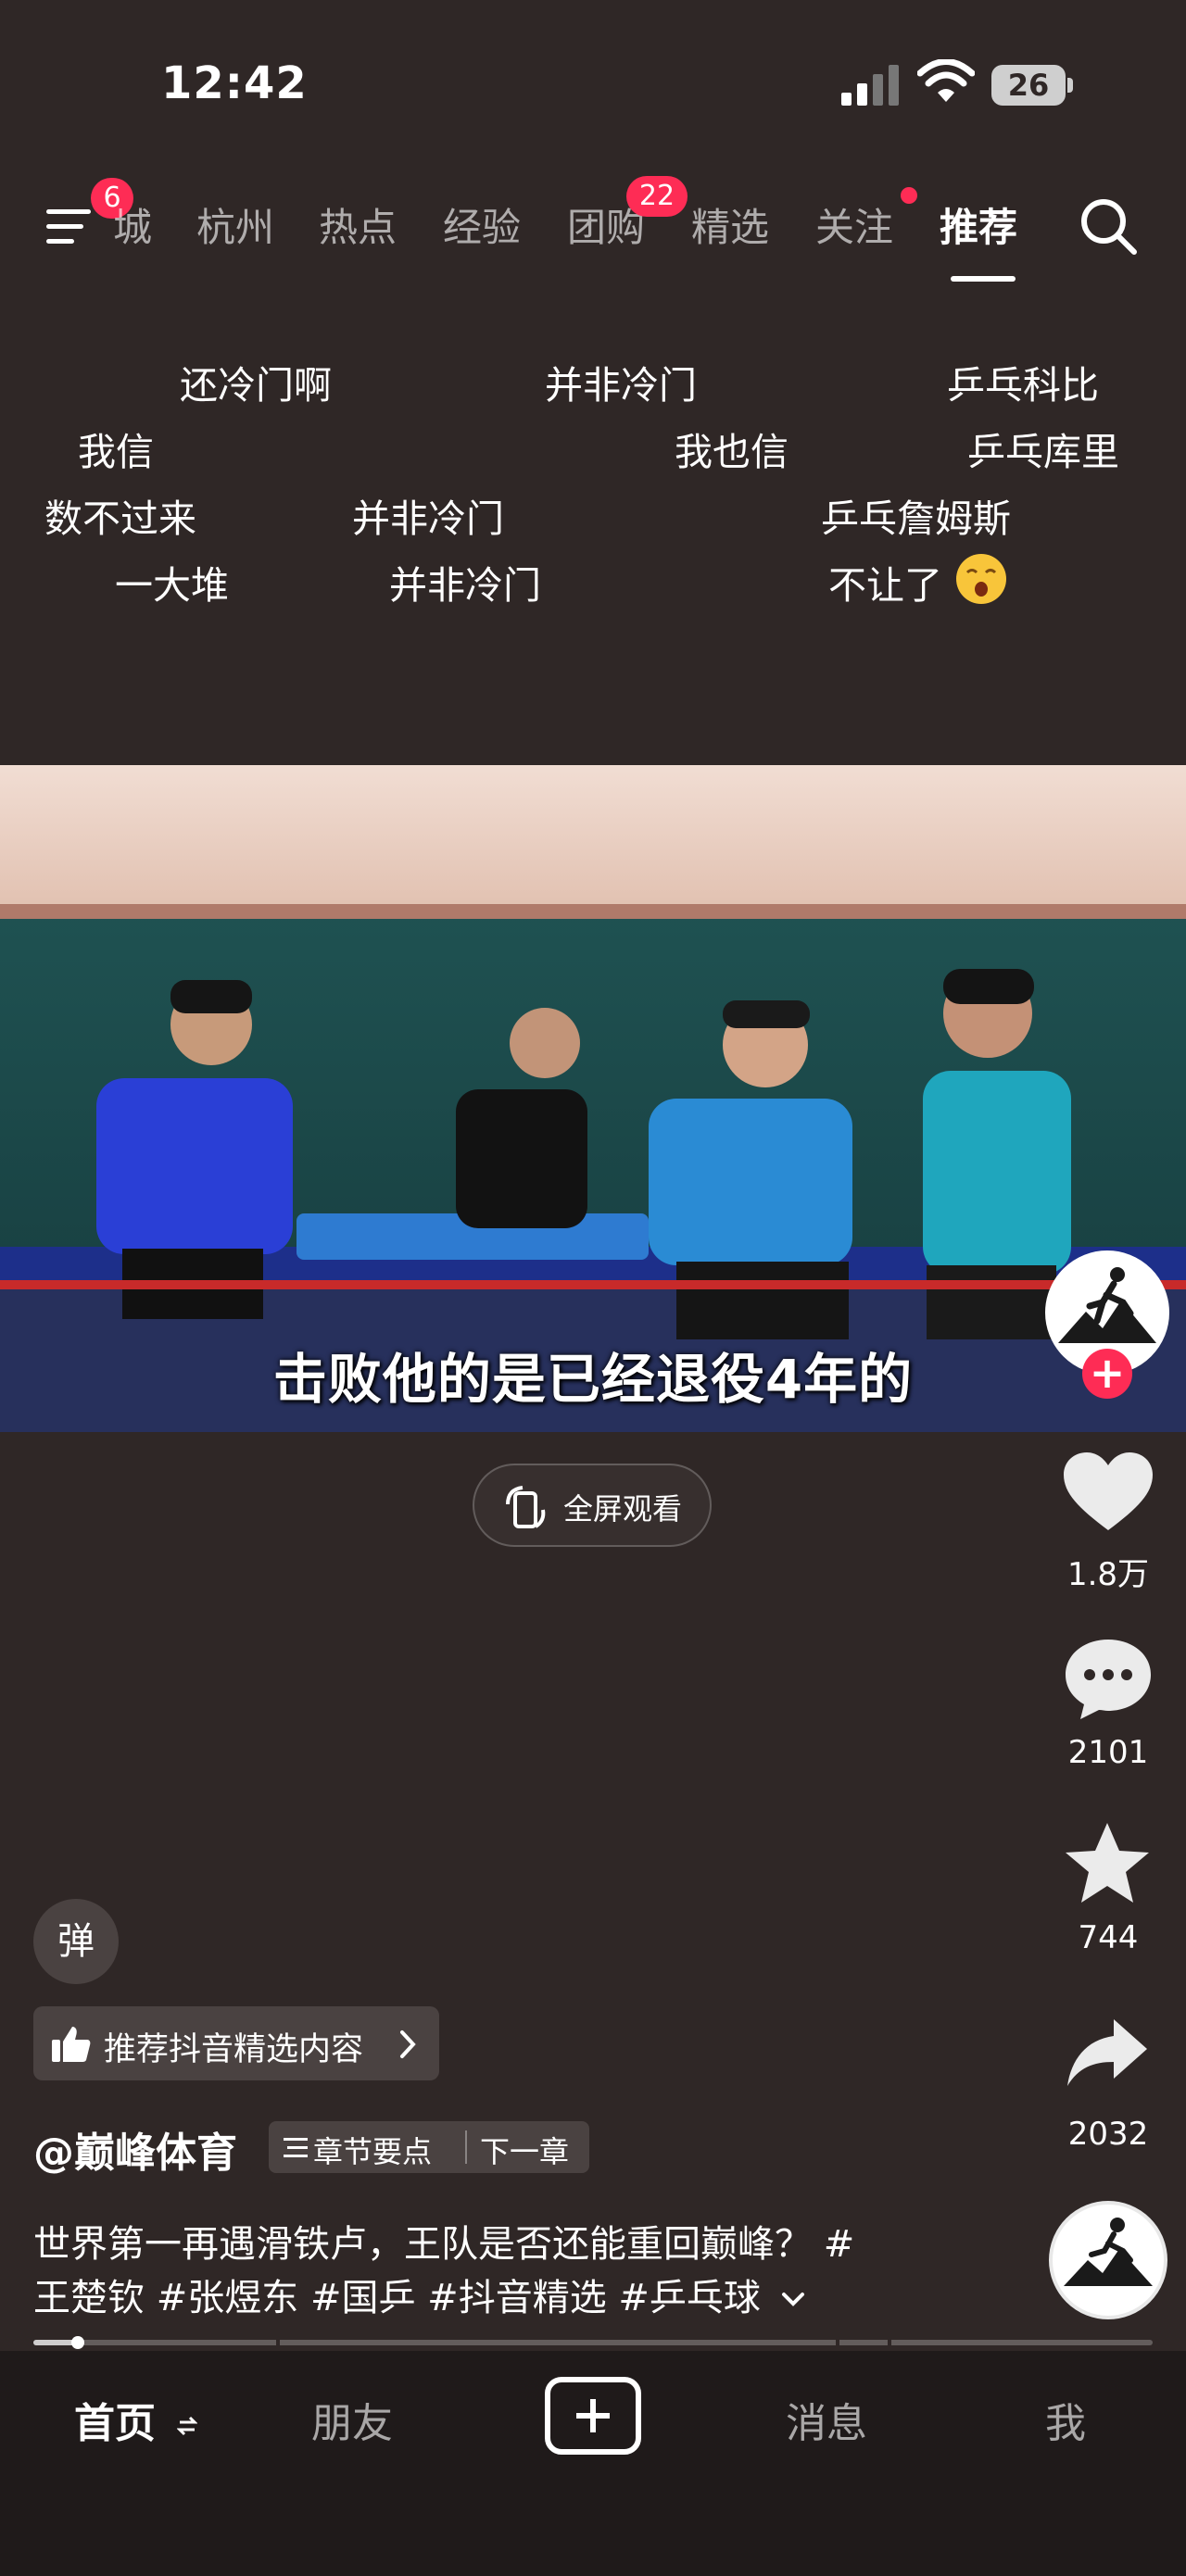 The image size is (1186, 2576). I want to click on tab-home-label: 首页, so click(115, 2423).